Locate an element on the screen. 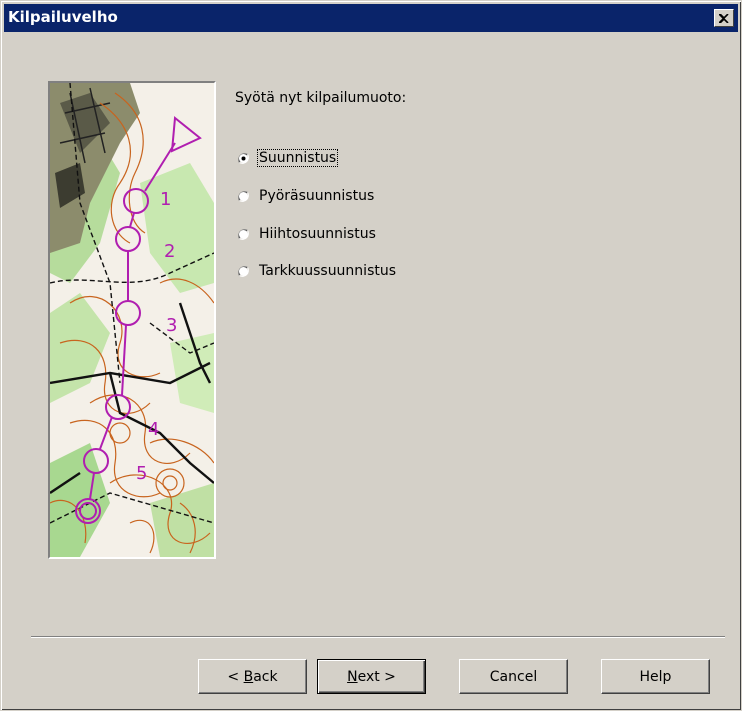  radio-option-tarkkuussuunnistus: Tarkkuussuunnistus is located at coordinates (317, 271).